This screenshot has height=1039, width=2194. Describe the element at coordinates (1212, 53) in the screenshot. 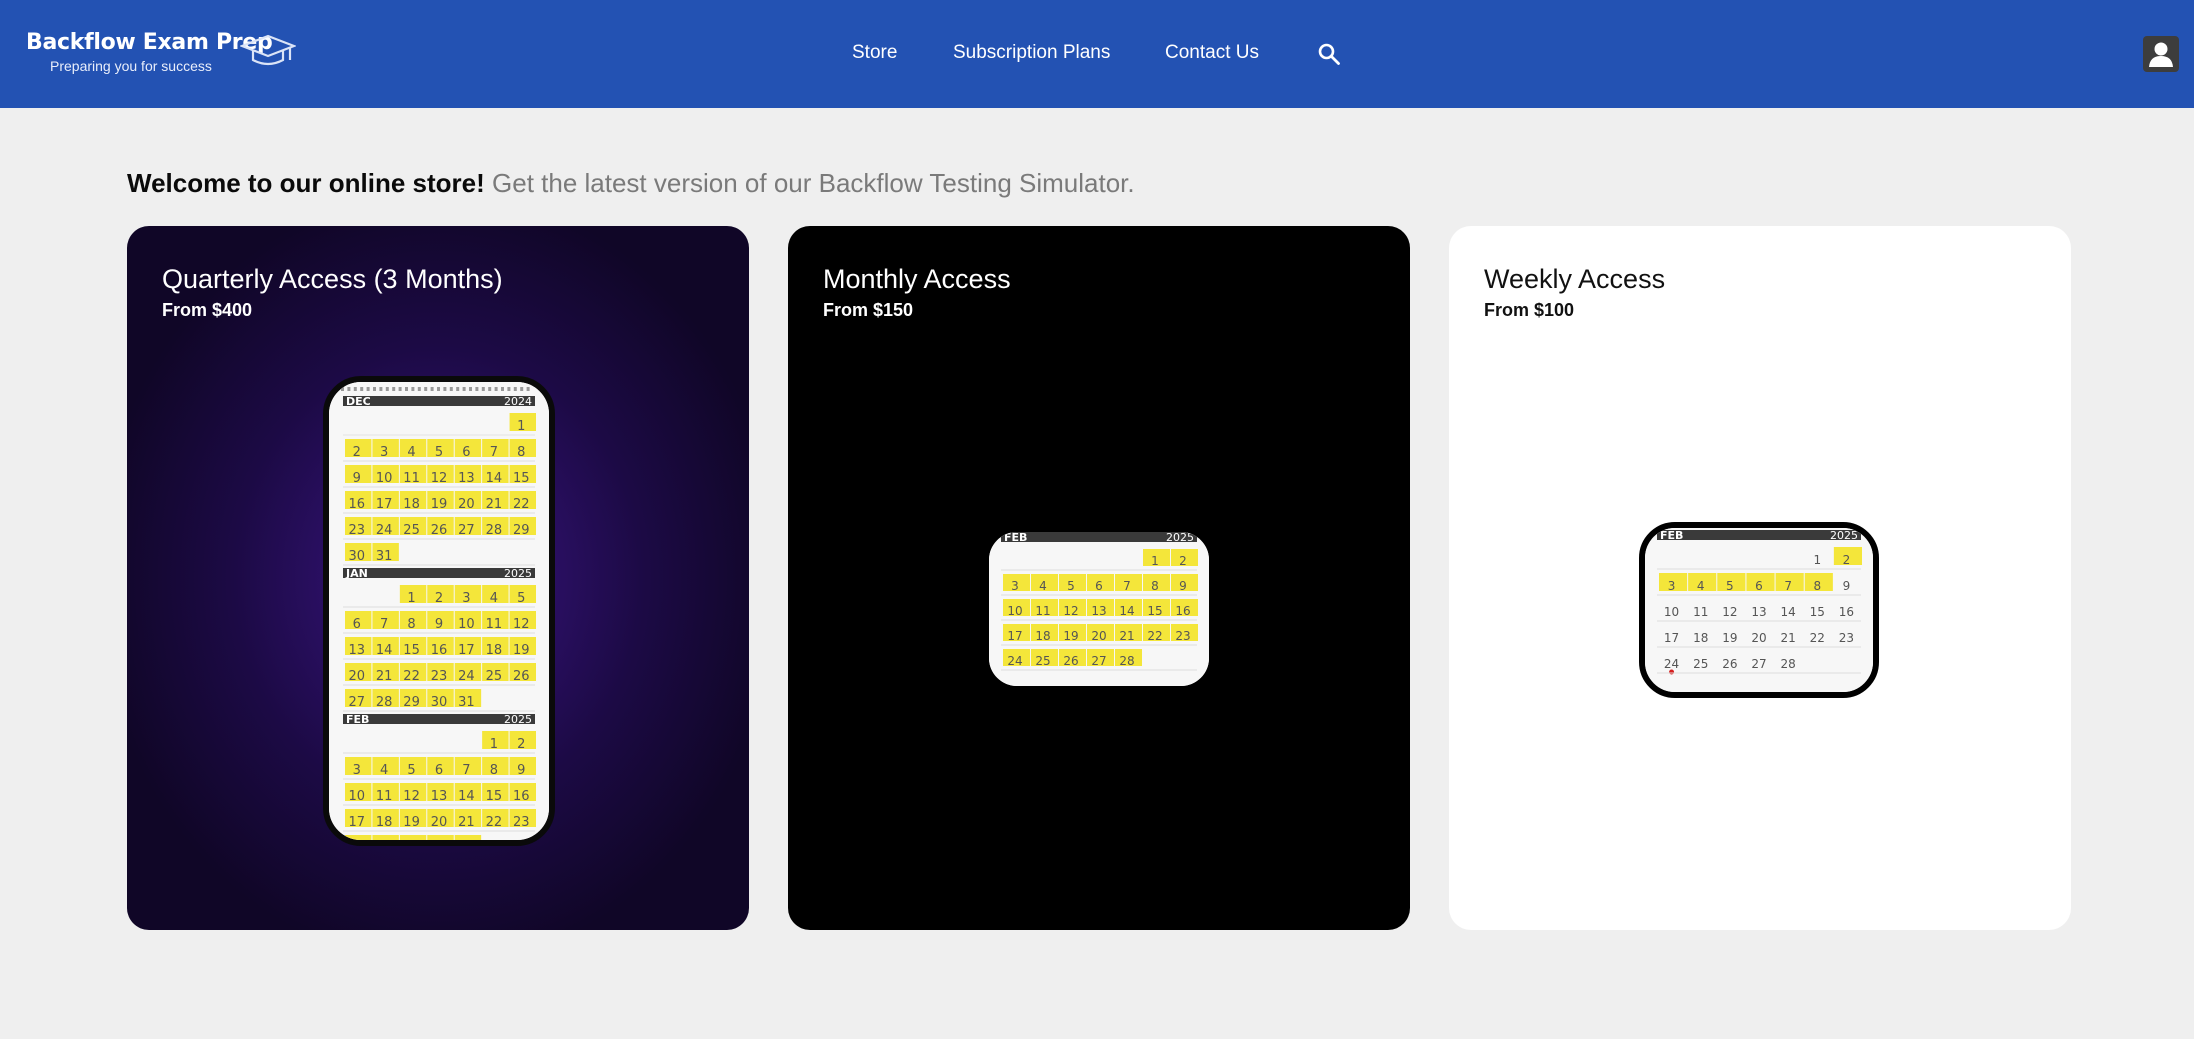

I see `nav-contact-us: Contact Us` at that location.